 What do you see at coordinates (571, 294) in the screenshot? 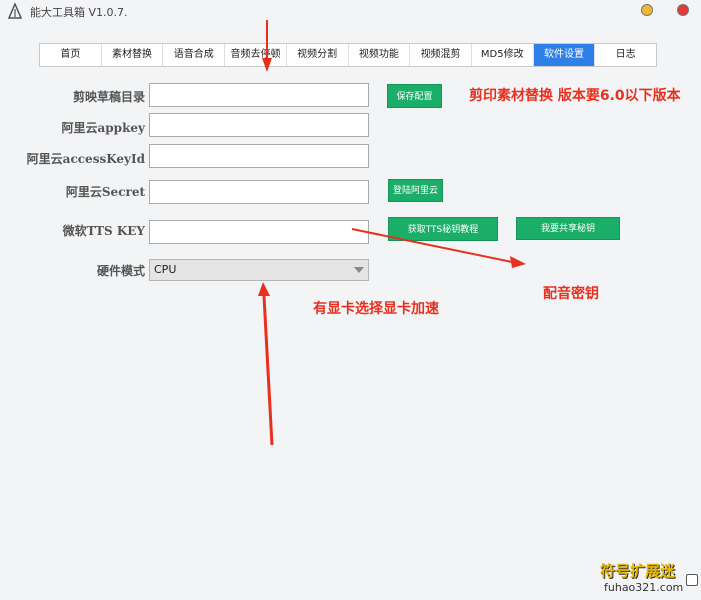
I see `key-note: 配音密钥` at bounding box center [571, 294].